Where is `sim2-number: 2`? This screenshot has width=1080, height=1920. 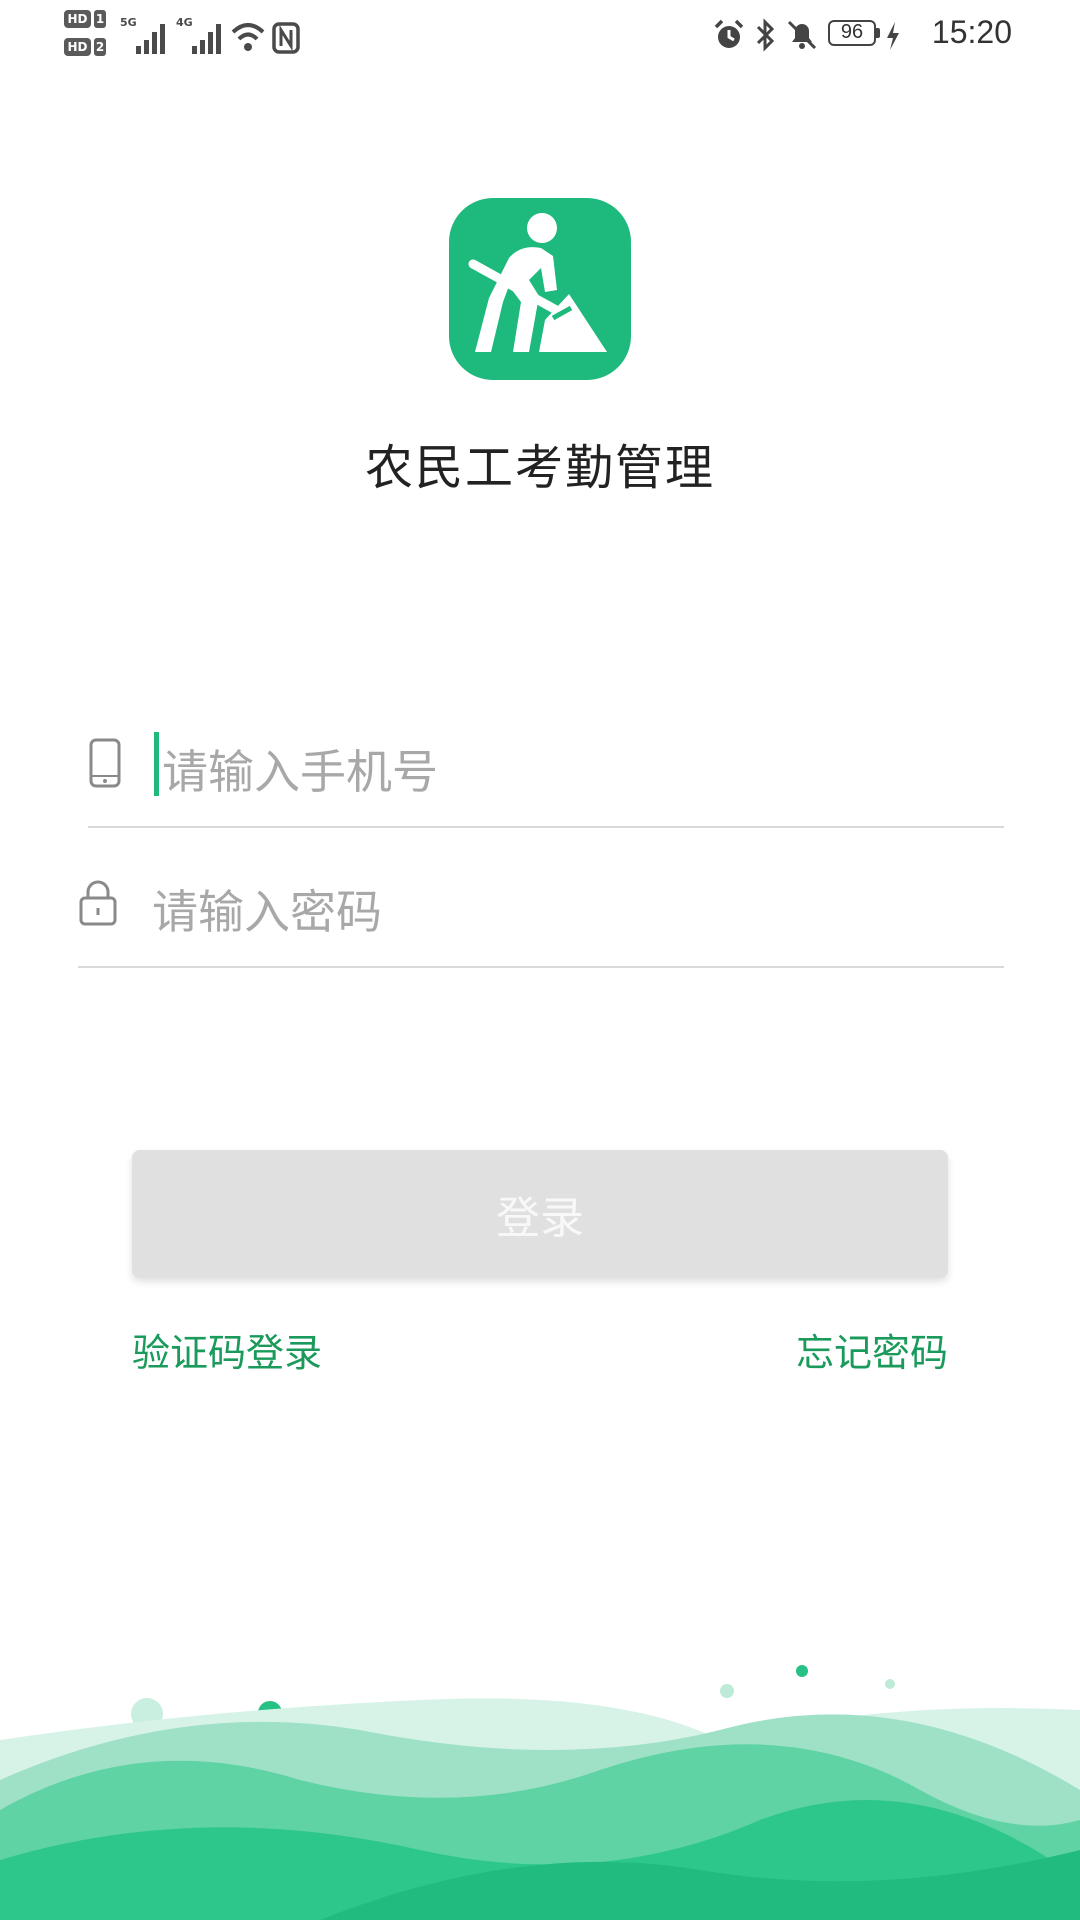
sim2-number: 2 is located at coordinates (100, 47).